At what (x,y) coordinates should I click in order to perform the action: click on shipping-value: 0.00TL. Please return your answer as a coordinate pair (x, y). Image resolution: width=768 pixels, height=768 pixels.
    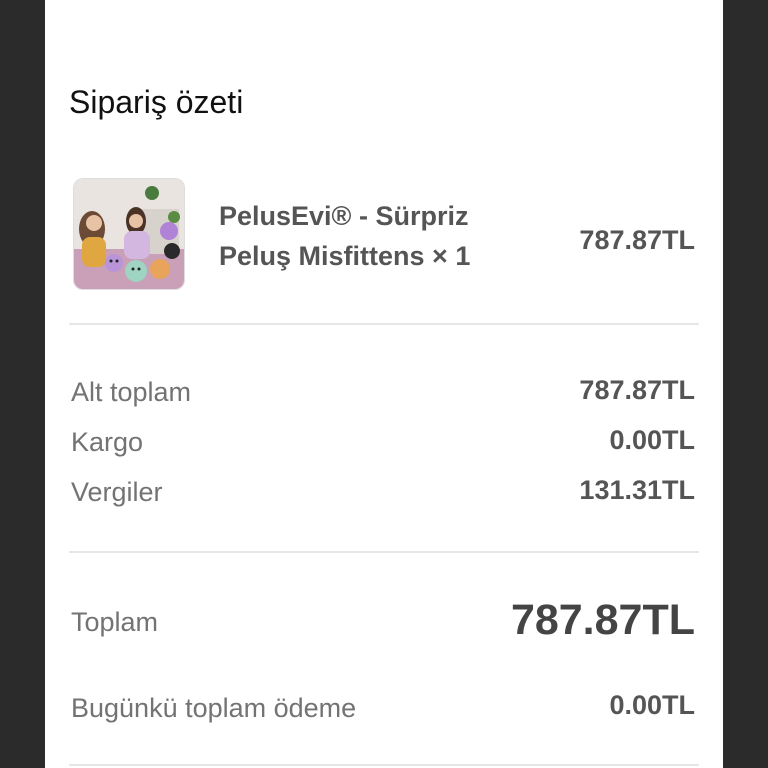
    Looking at the image, I should click on (652, 440).